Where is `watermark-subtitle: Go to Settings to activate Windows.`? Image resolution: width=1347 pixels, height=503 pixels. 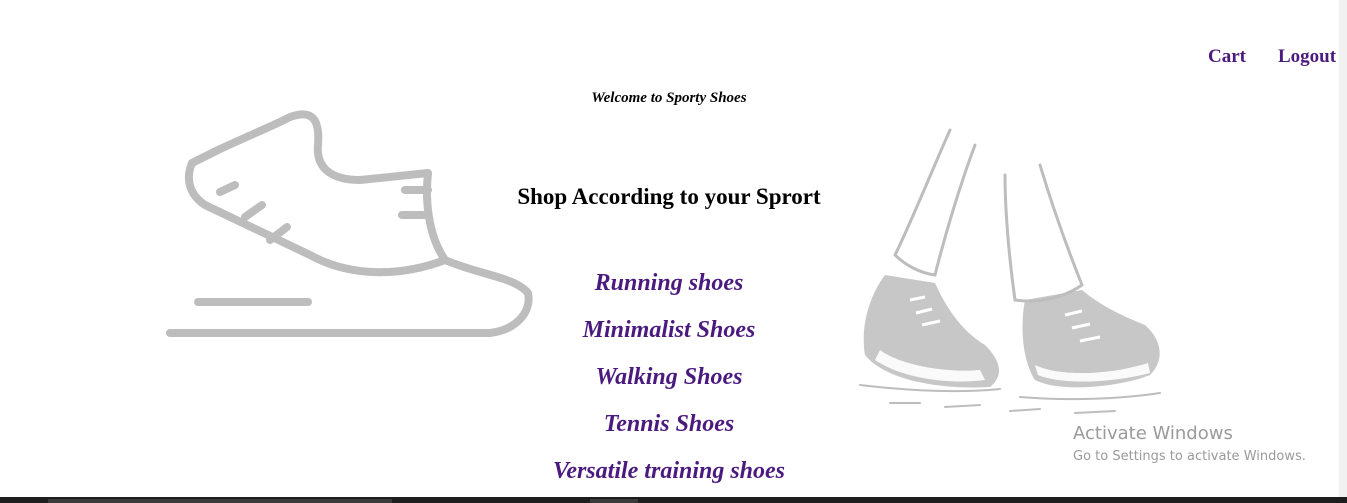
watermark-subtitle: Go to Settings to activate Windows. is located at coordinates (1189, 456).